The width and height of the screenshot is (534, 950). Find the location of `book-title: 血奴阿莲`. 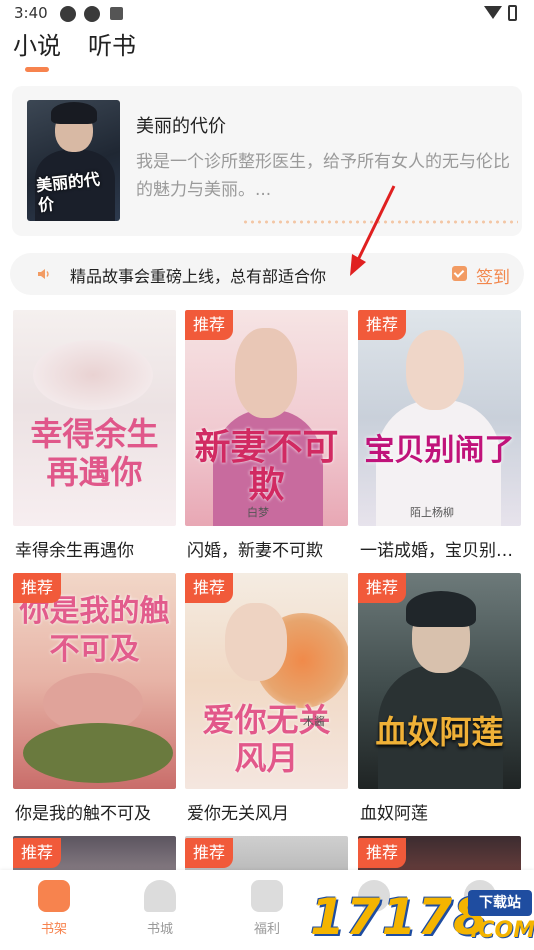

book-title: 血奴阿莲 is located at coordinates (394, 814).